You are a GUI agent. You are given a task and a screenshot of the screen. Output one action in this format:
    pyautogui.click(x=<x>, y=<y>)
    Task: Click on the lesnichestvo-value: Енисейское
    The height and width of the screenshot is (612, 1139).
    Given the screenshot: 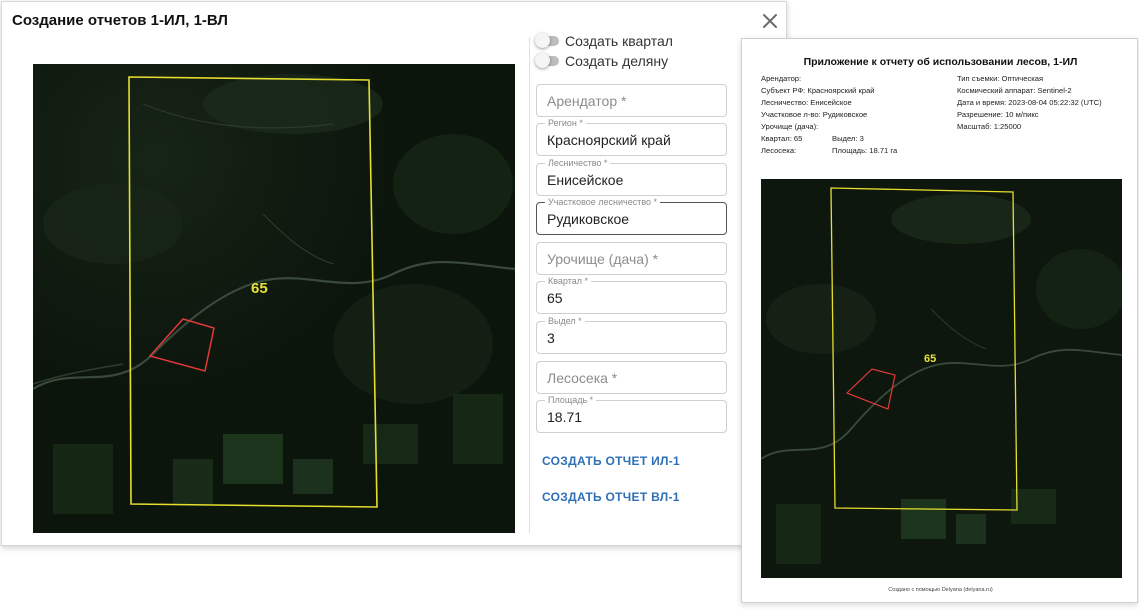 What is the action you would take?
    pyautogui.click(x=585, y=180)
    